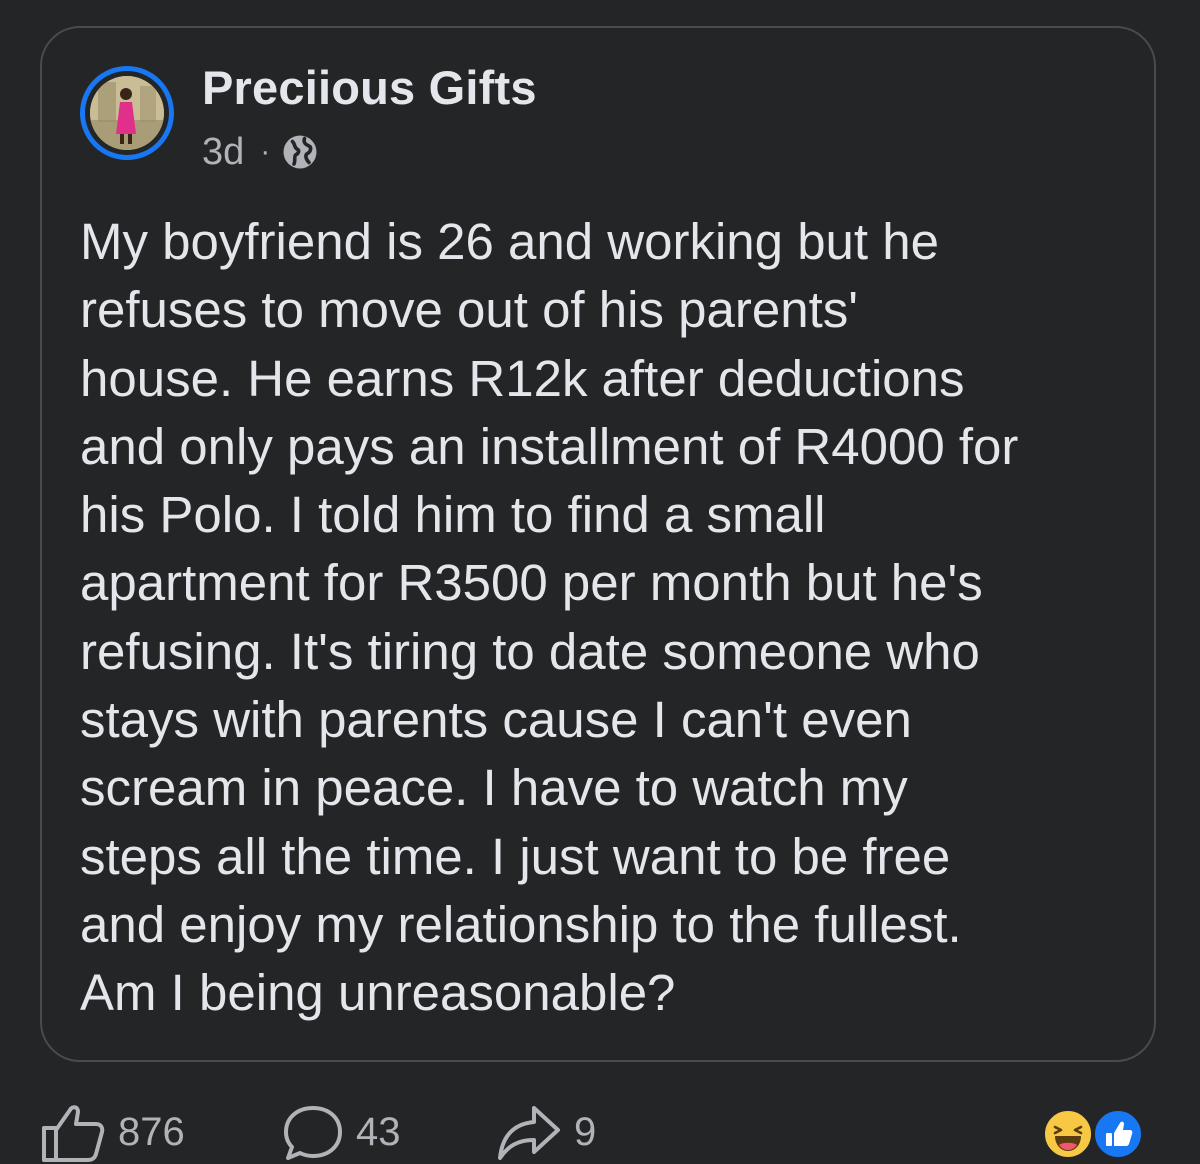 This screenshot has height=1164, width=1200. I want to click on author-avatar, so click(127, 113).